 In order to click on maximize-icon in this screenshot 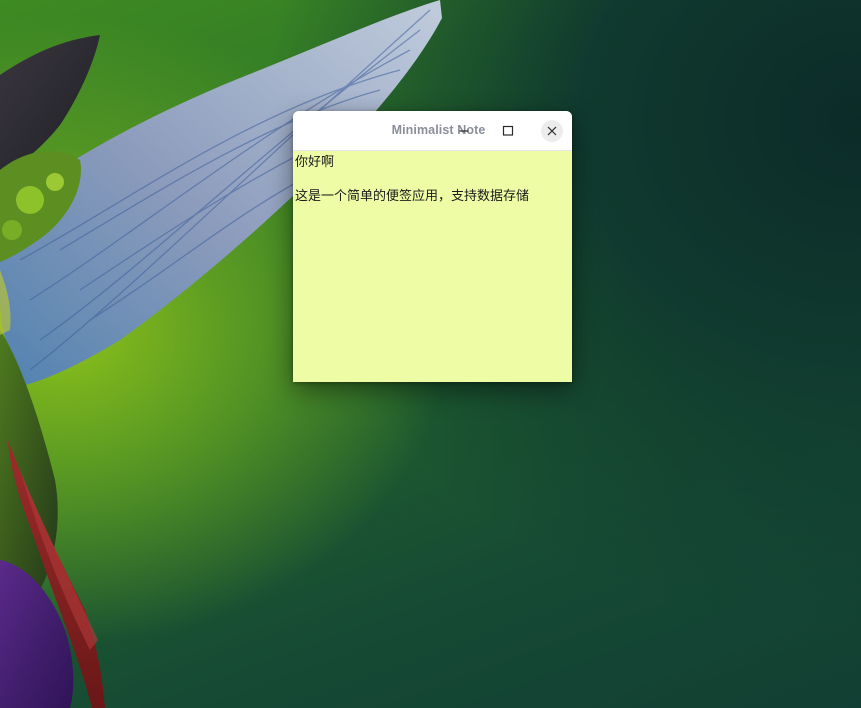, I will do `click(508, 130)`.